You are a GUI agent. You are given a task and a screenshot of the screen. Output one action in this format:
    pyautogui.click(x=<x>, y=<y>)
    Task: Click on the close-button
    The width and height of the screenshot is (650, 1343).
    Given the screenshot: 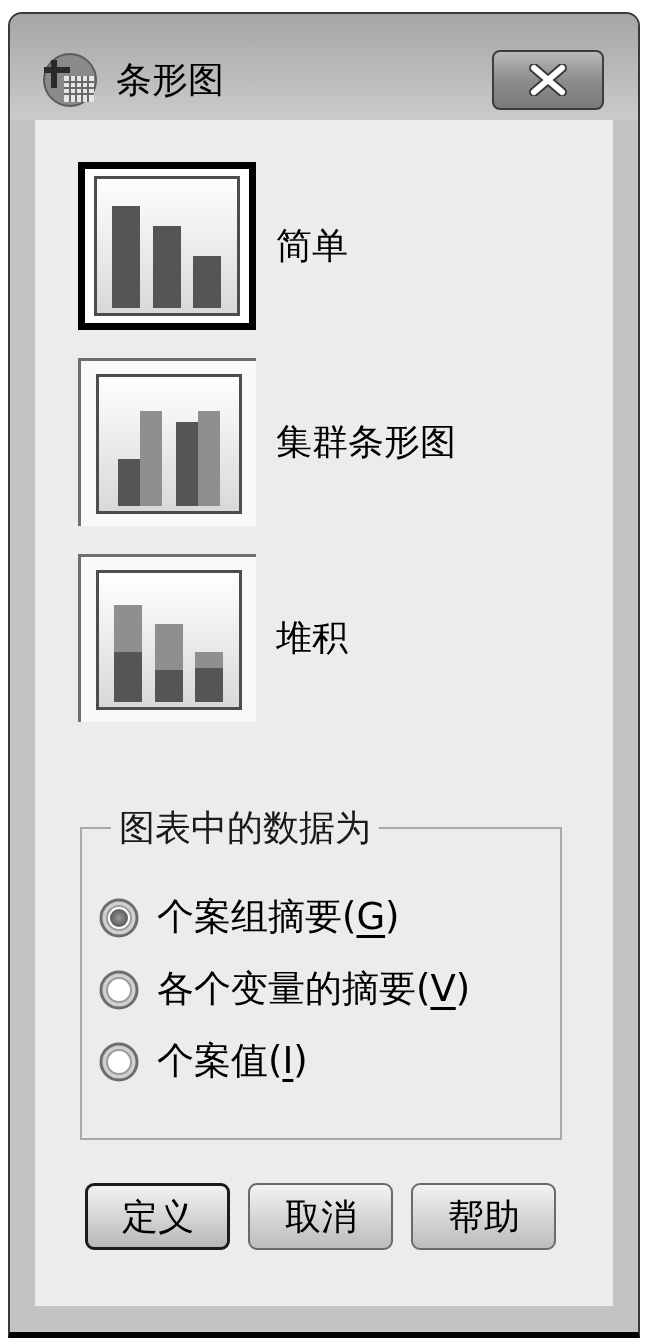 What is the action you would take?
    pyautogui.click(x=548, y=80)
    